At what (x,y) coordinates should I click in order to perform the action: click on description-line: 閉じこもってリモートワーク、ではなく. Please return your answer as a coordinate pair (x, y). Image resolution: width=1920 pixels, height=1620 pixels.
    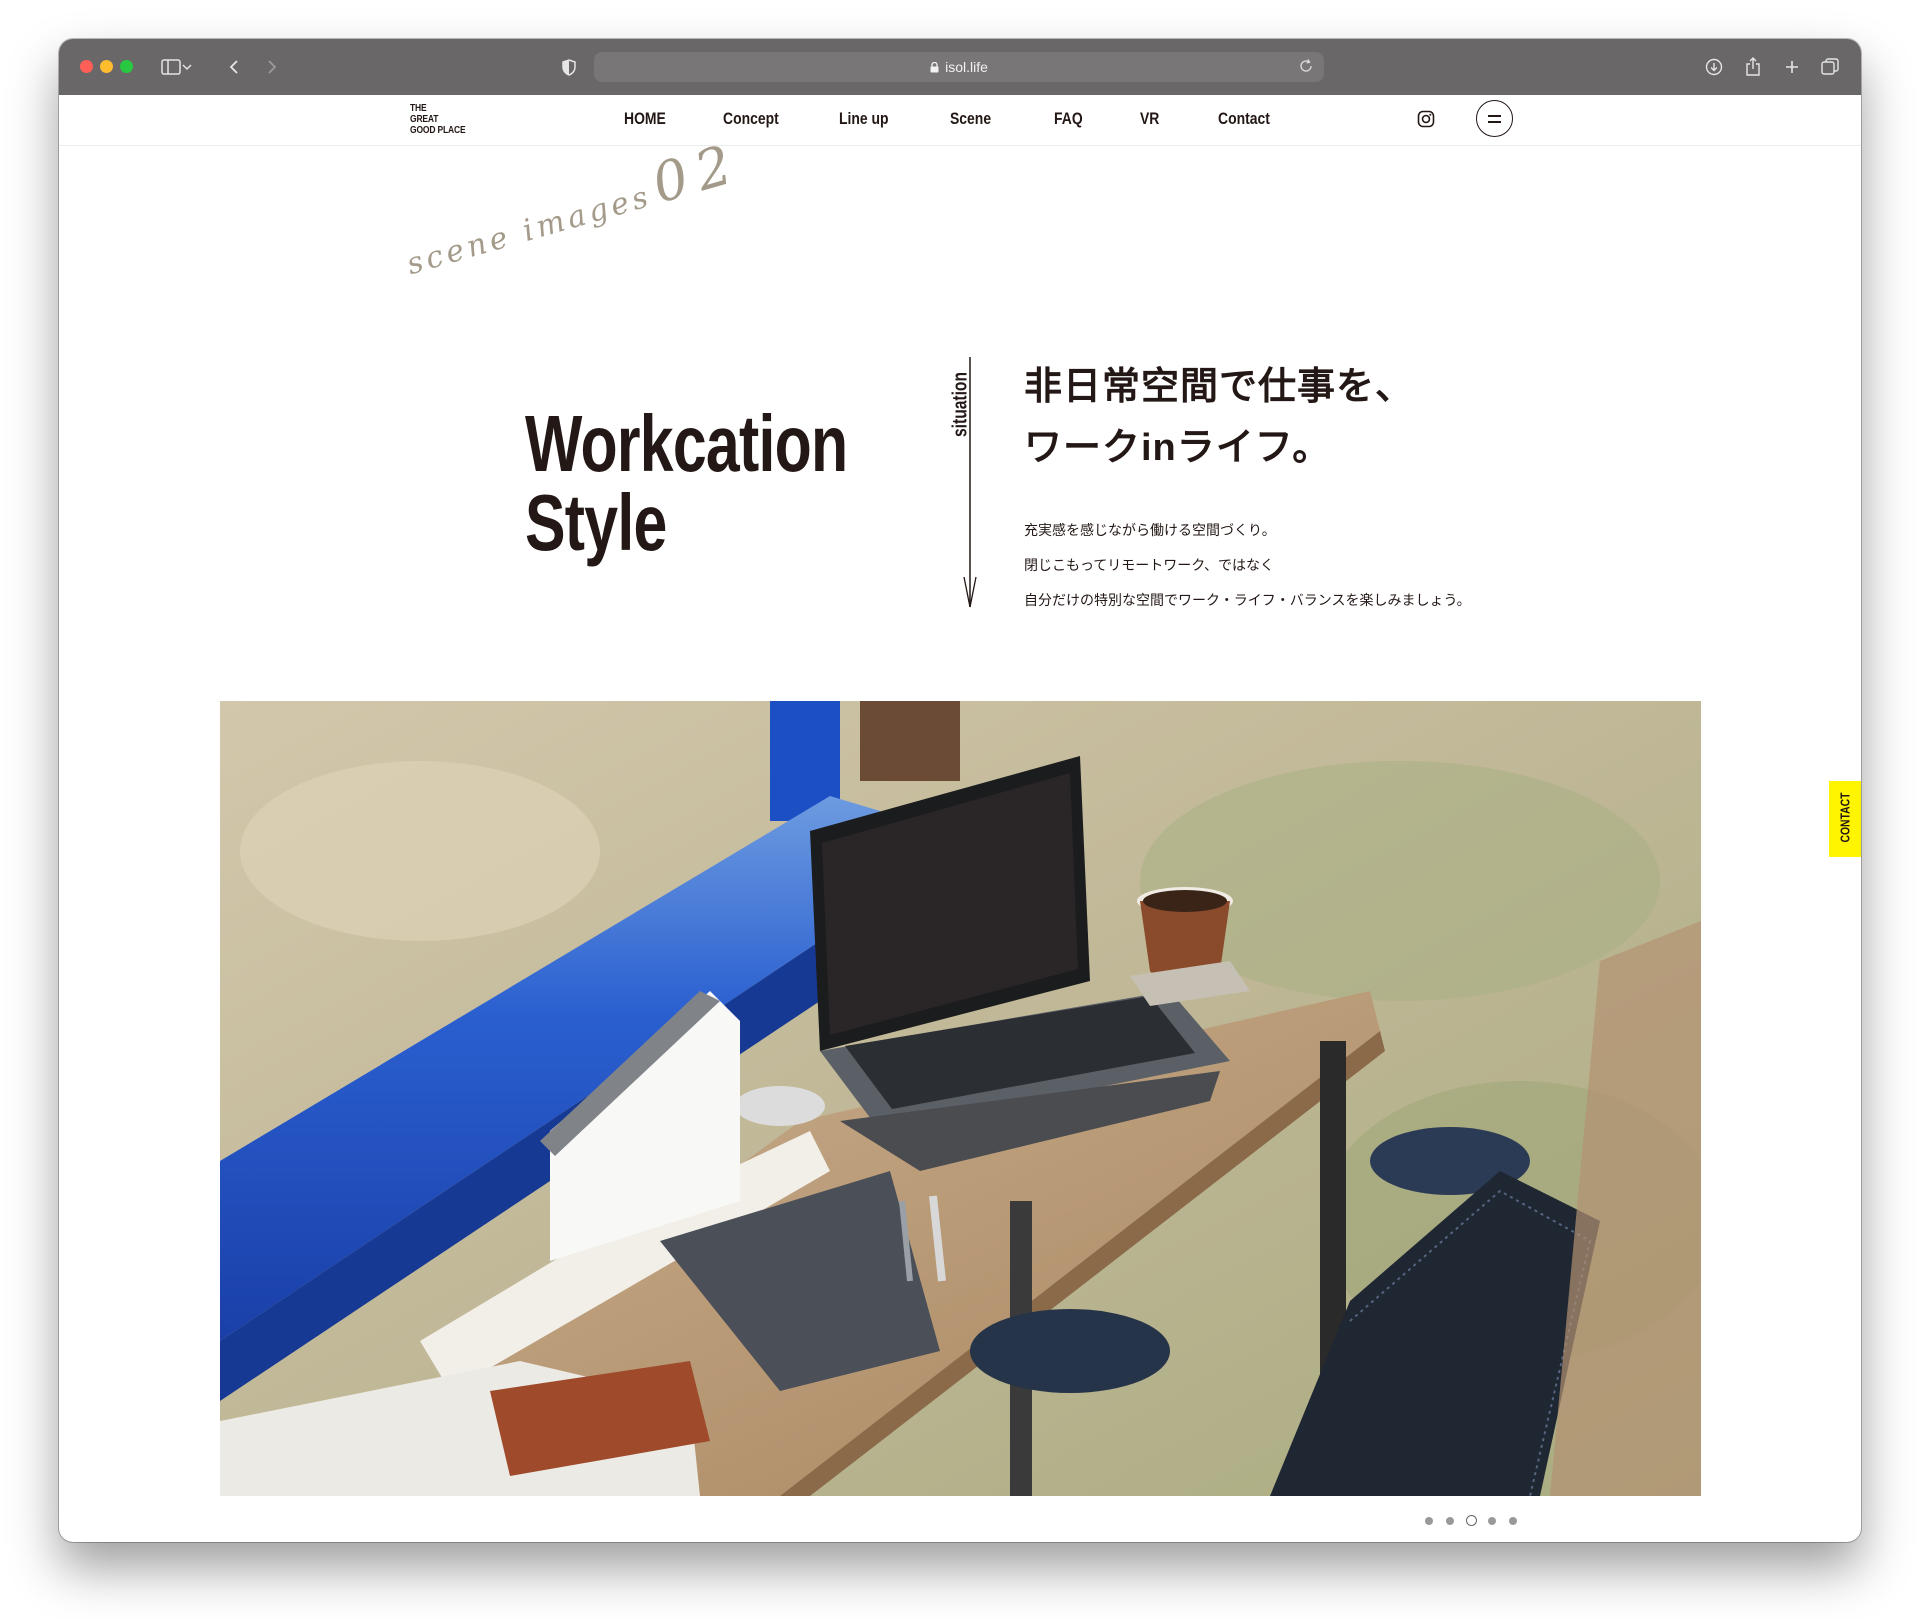
    Looking at the image, I should click on (1149, 565).